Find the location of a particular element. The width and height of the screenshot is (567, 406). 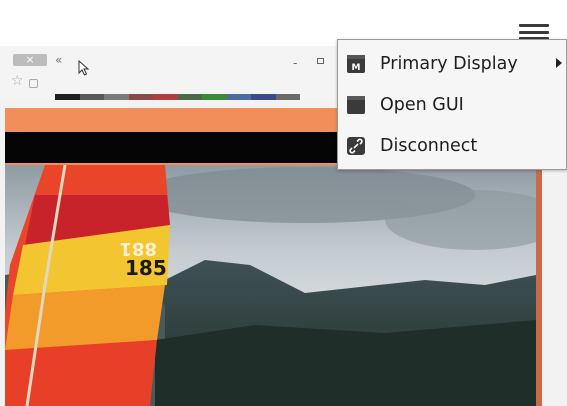

menu-item-primary-display: M Primary Display is located at coordinates (452, 64).